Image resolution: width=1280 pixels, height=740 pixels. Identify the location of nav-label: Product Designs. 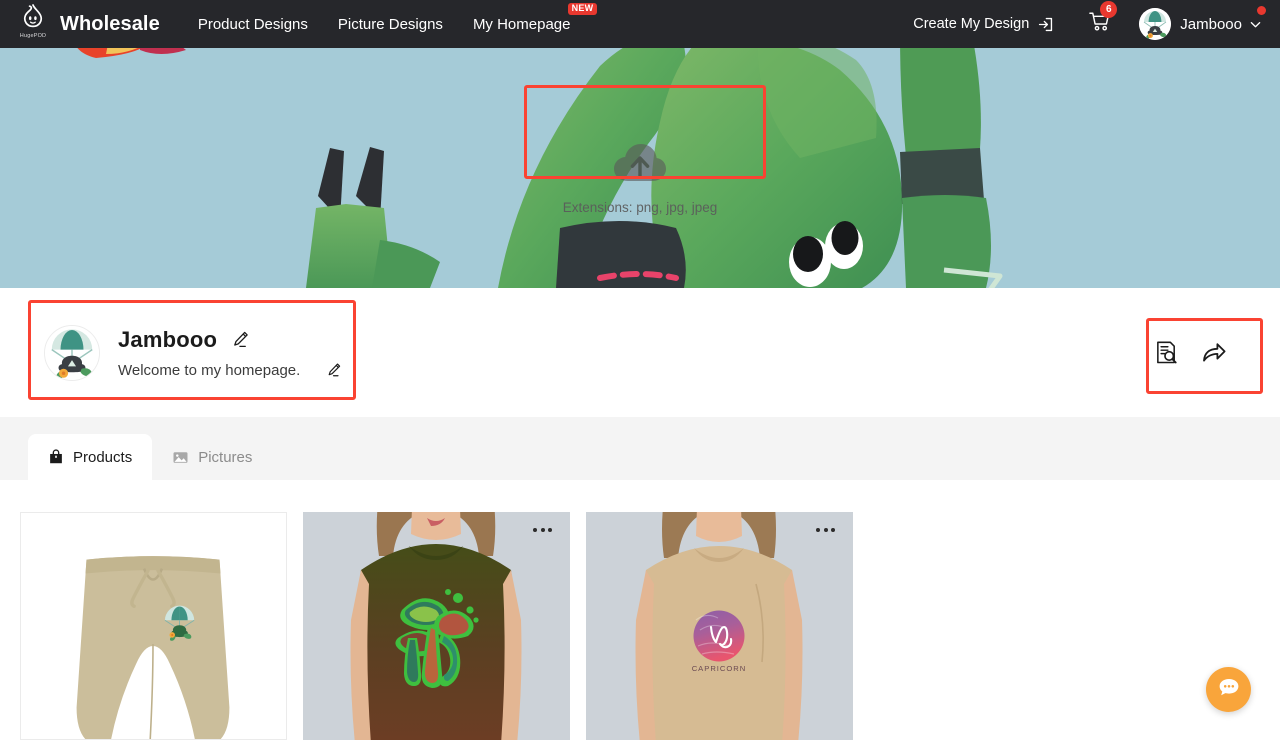
(252, 24).